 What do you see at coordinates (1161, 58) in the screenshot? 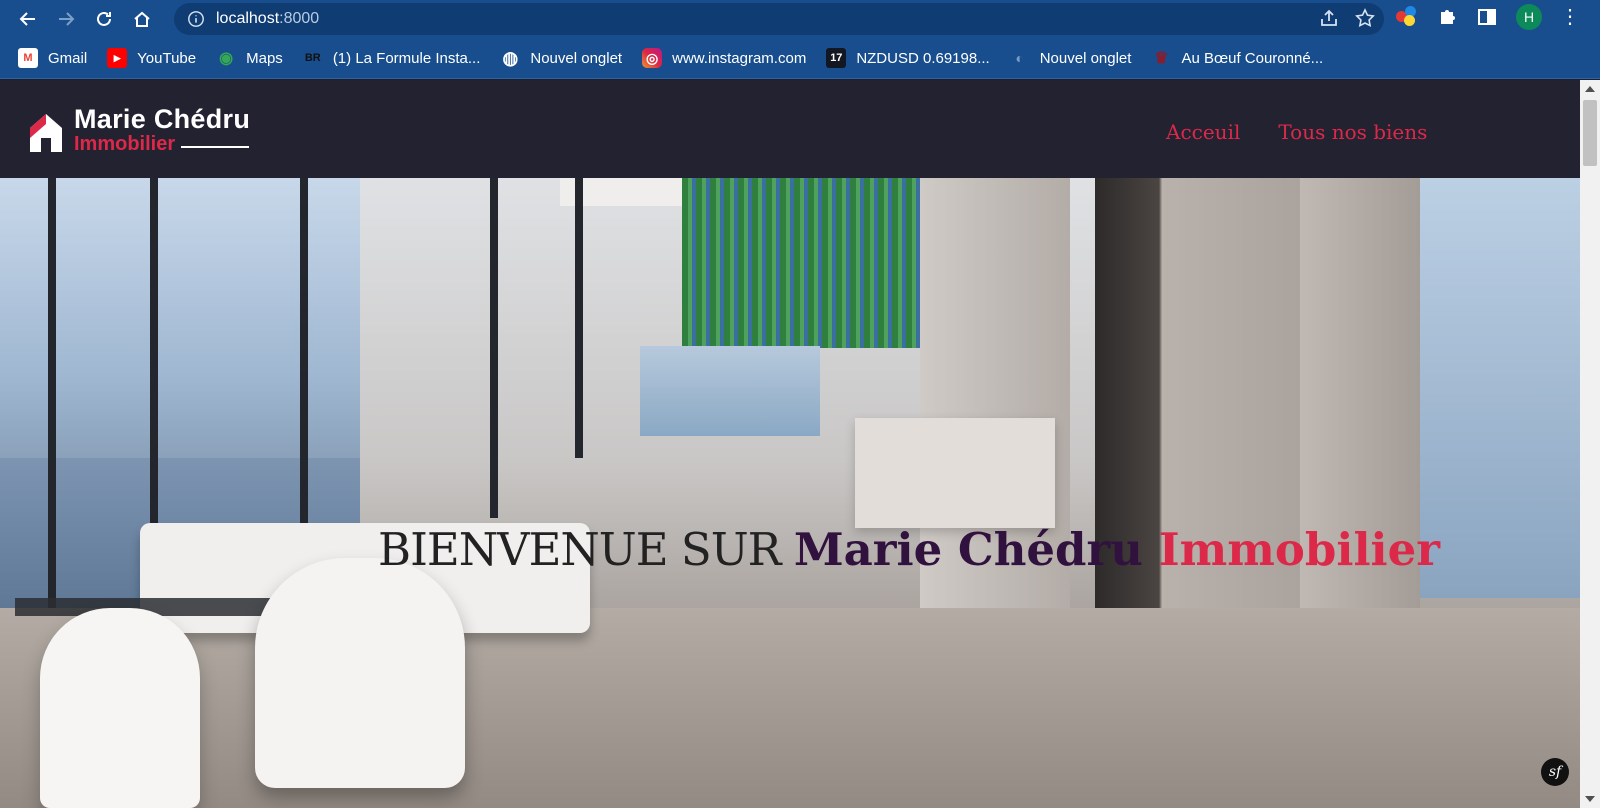
I see `boeuf-icon: ♛` at bounding box center [1161, 58].